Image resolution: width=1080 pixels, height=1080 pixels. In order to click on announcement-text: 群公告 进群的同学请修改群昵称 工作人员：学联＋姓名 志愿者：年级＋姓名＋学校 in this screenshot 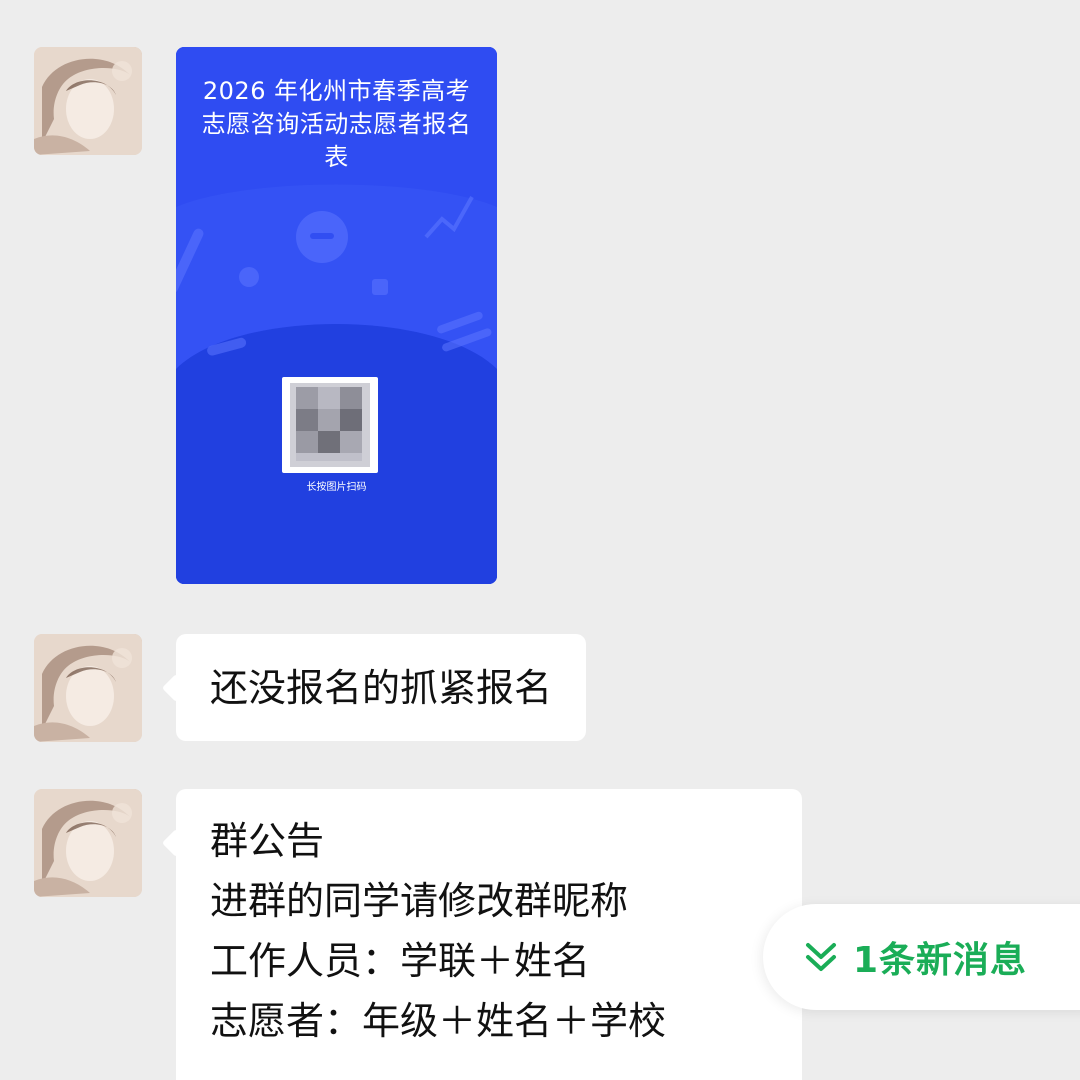, I will do `click(438, 931)`.